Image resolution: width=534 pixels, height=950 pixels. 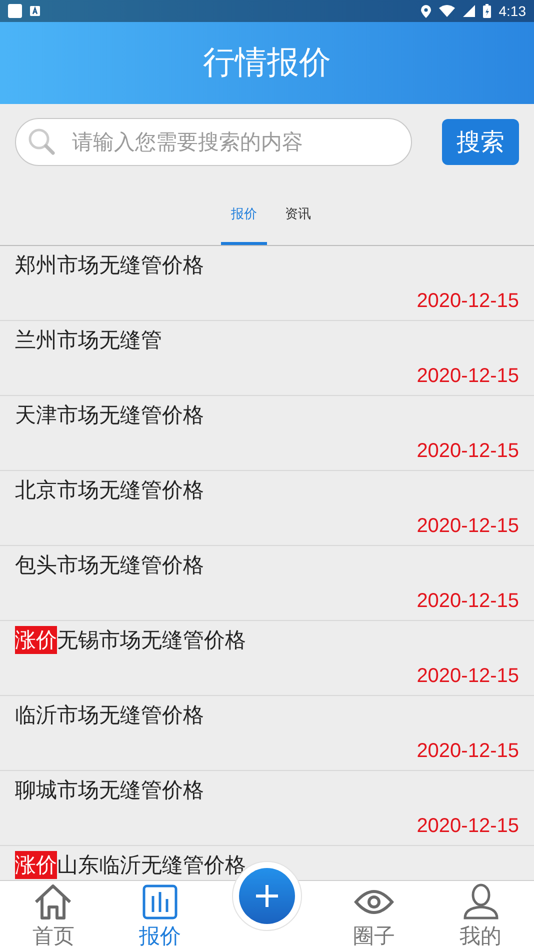 What do you see at coordinates (53, 901) in the screenshot?
I see `home-icon` at bounding box center [53, 901].